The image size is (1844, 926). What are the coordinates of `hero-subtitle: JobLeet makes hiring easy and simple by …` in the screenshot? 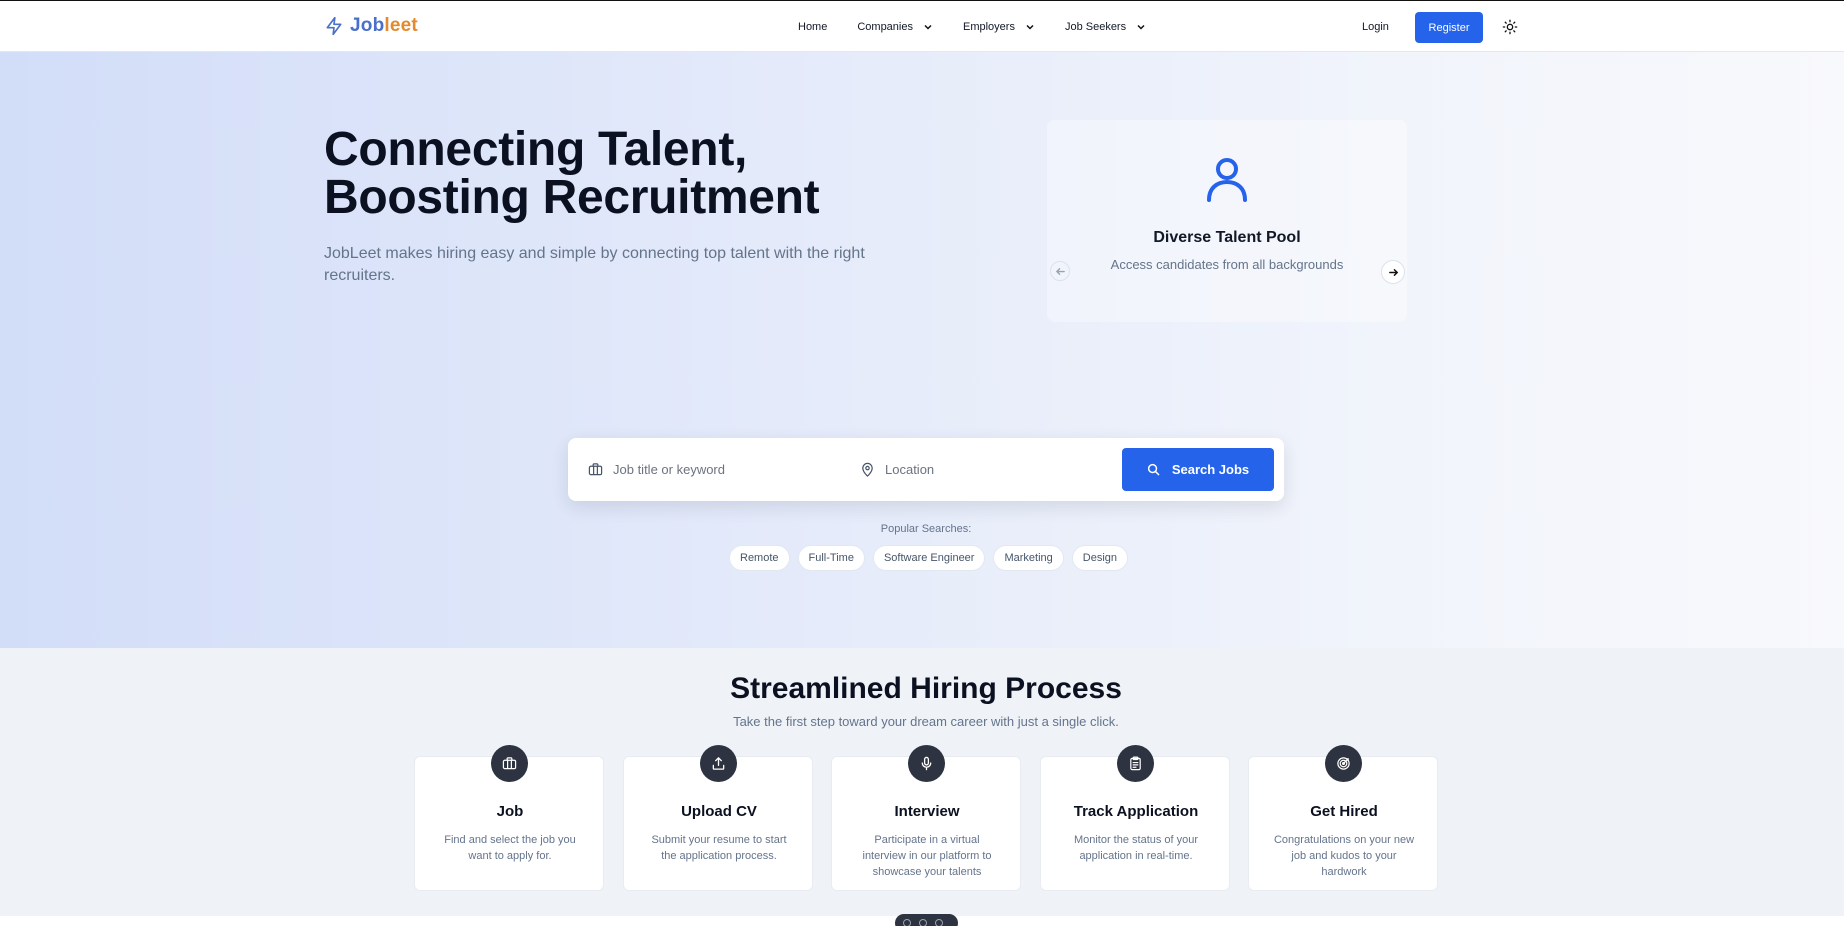 It's located at (594, 264).